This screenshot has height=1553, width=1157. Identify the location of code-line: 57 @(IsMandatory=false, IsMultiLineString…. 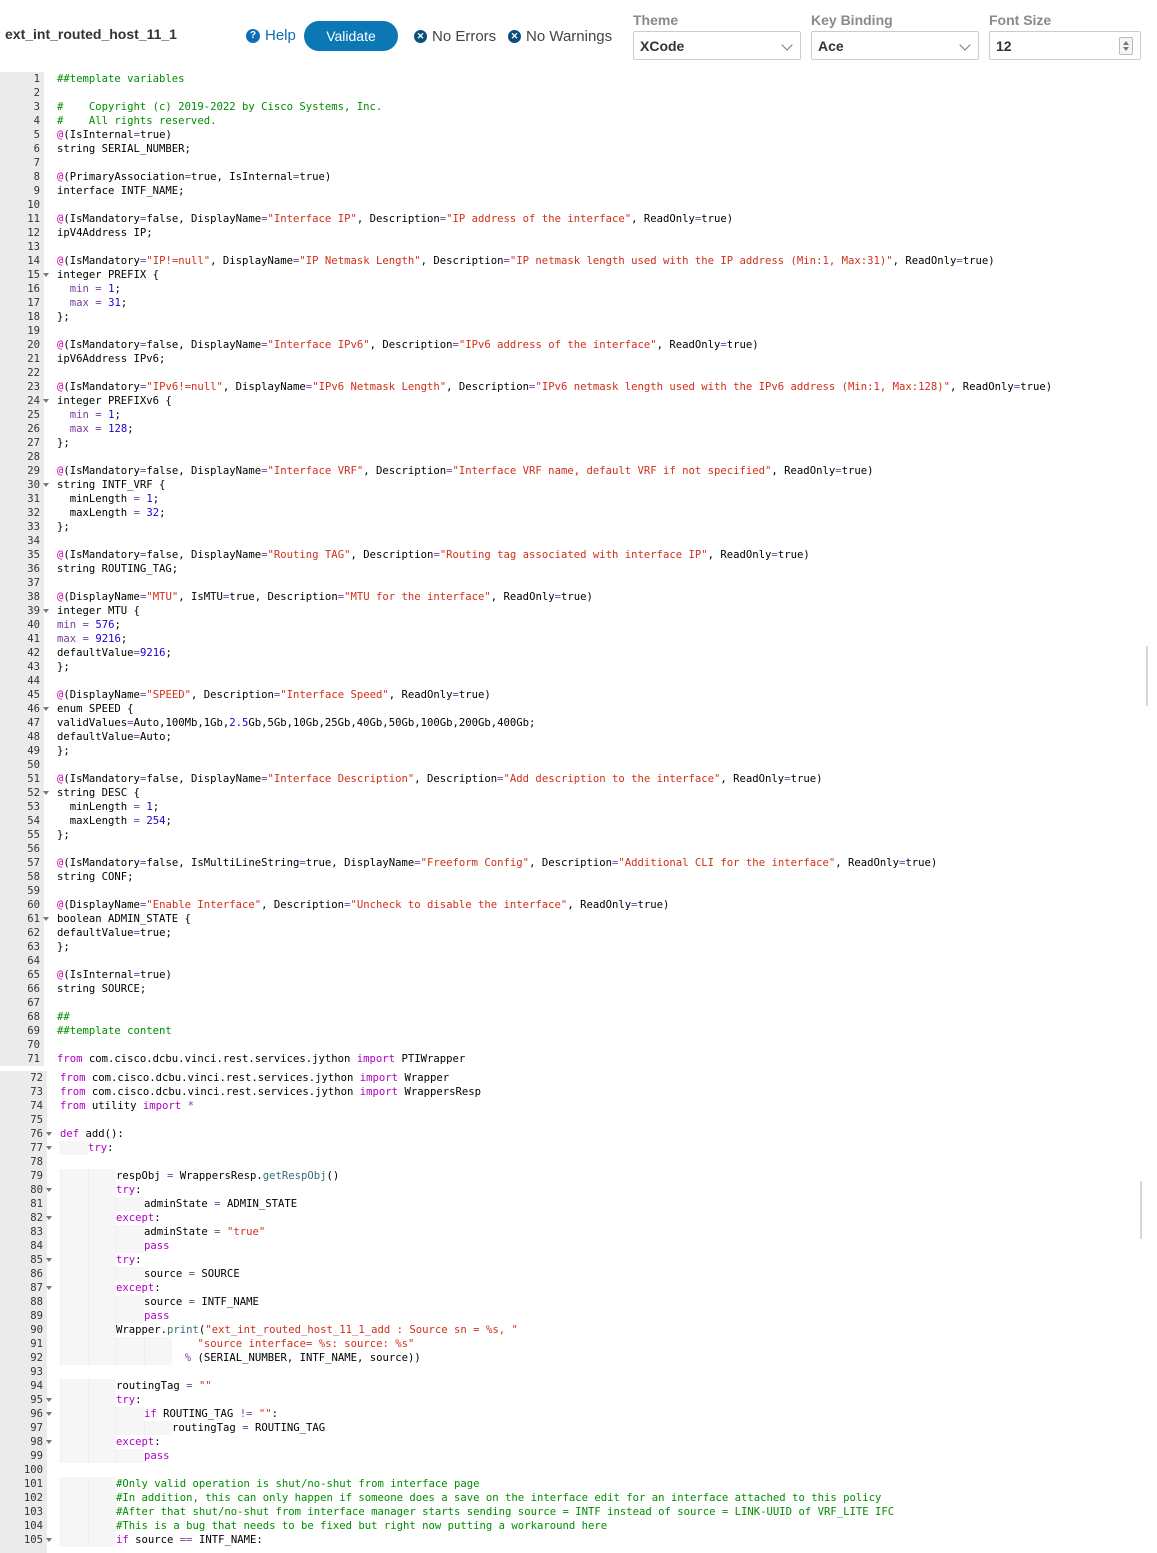
(578, 863).